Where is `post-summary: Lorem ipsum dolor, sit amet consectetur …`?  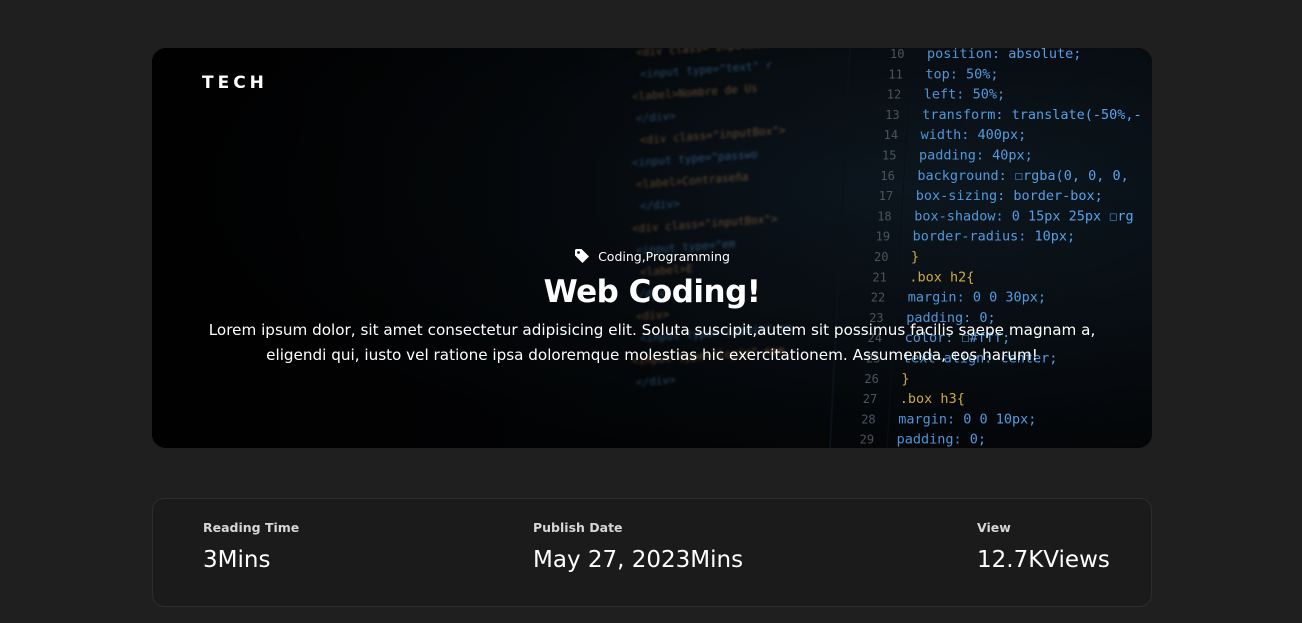
post-summary: Lorem ipsum dolor, sit amet consectetur … is located at coordinates (652, 342).